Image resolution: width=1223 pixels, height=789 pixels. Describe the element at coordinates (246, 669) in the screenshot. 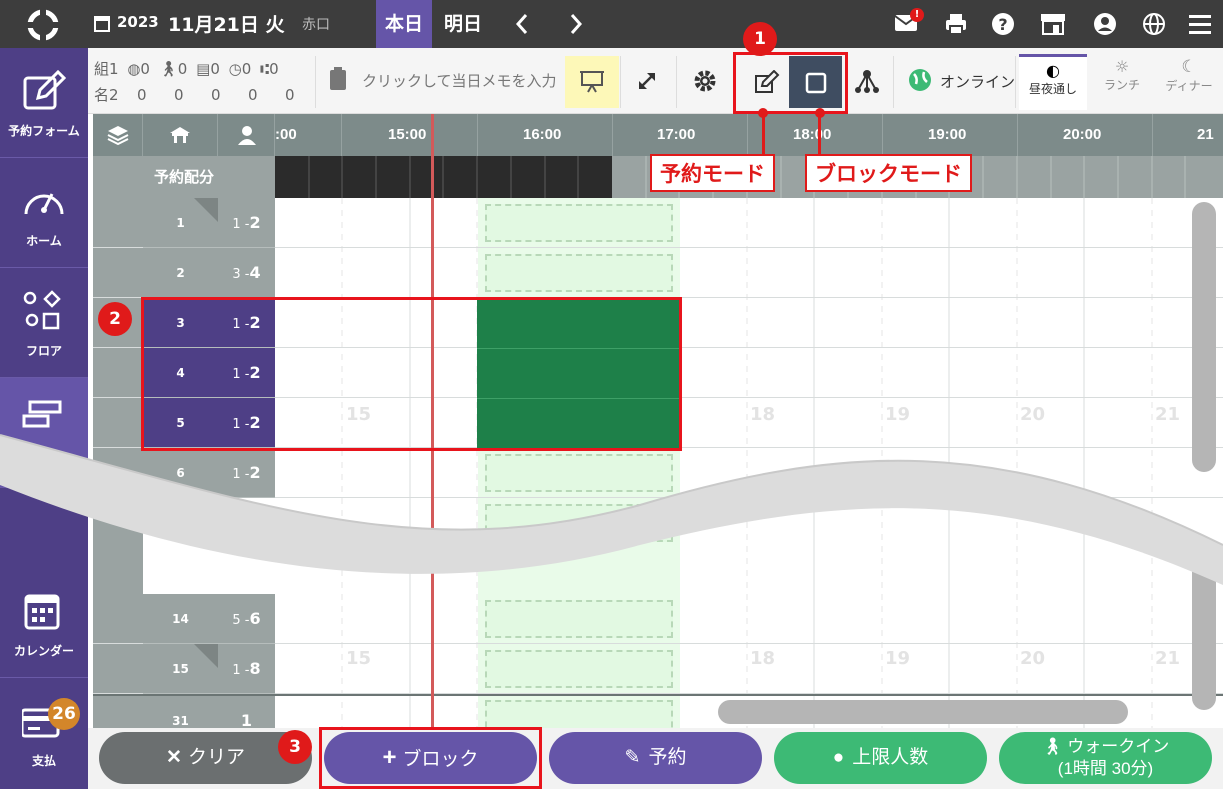

I see `table-capacity: 1 -8` at that location.